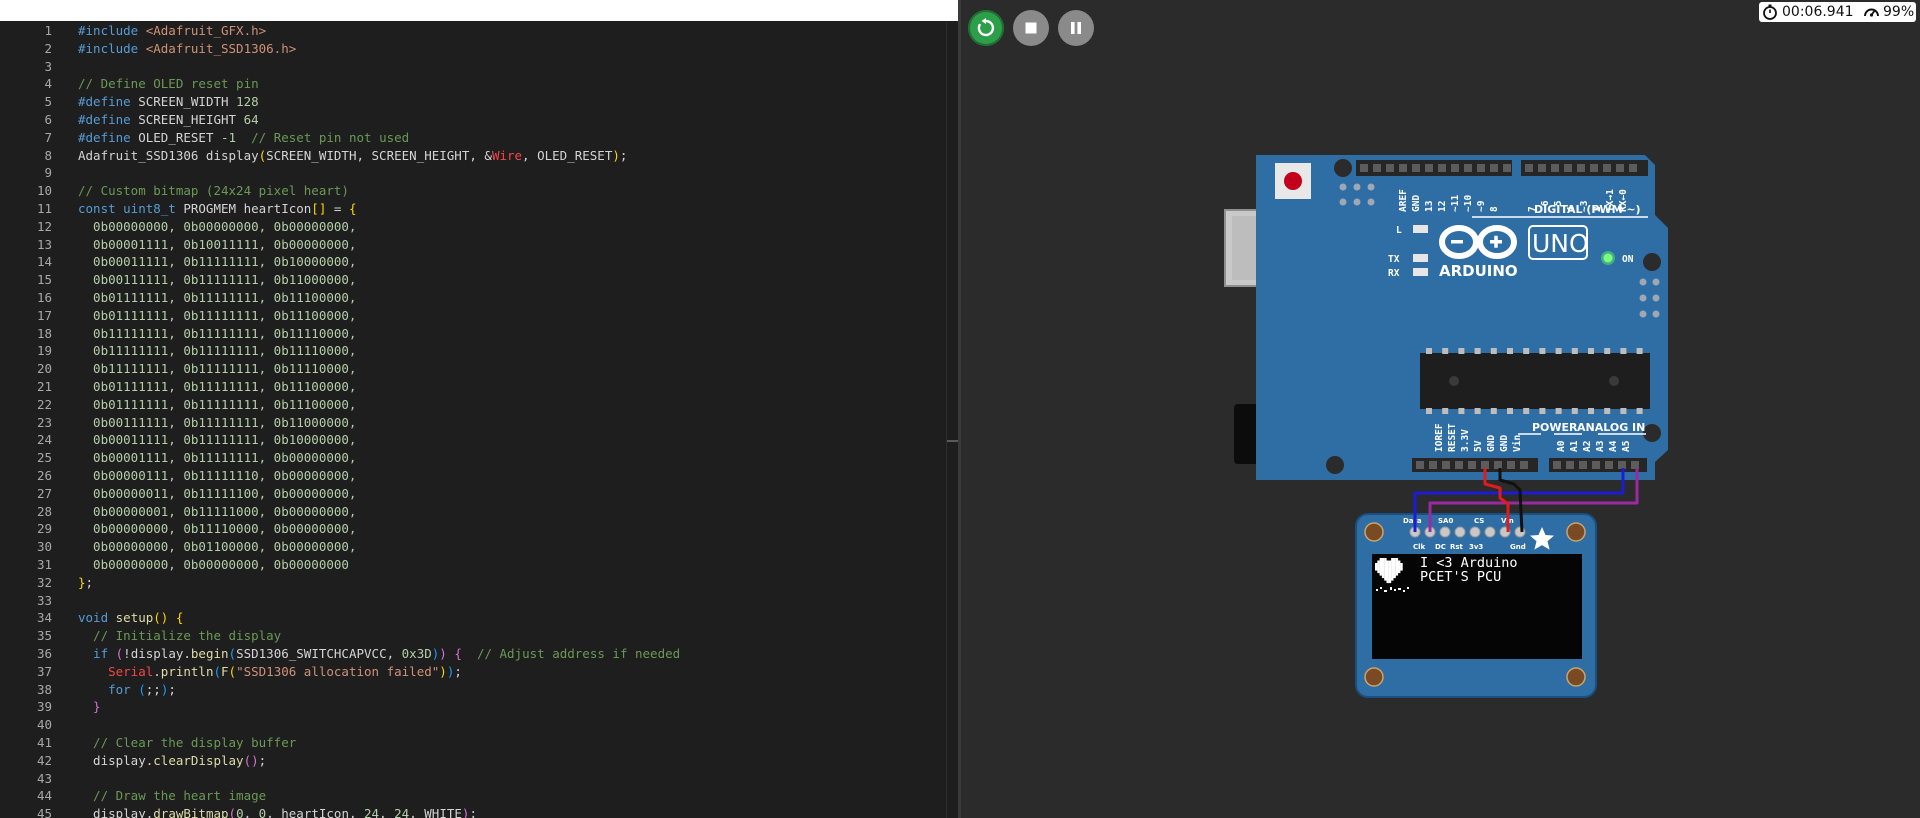 The height and width of the screenshot is (818, 1920). What do you see at coordinates (470, 405) in the screenshot?
I see `code-line: 22 0b01111111, 0b11111111, 0b11100000,` at bounding box center [470, 405].